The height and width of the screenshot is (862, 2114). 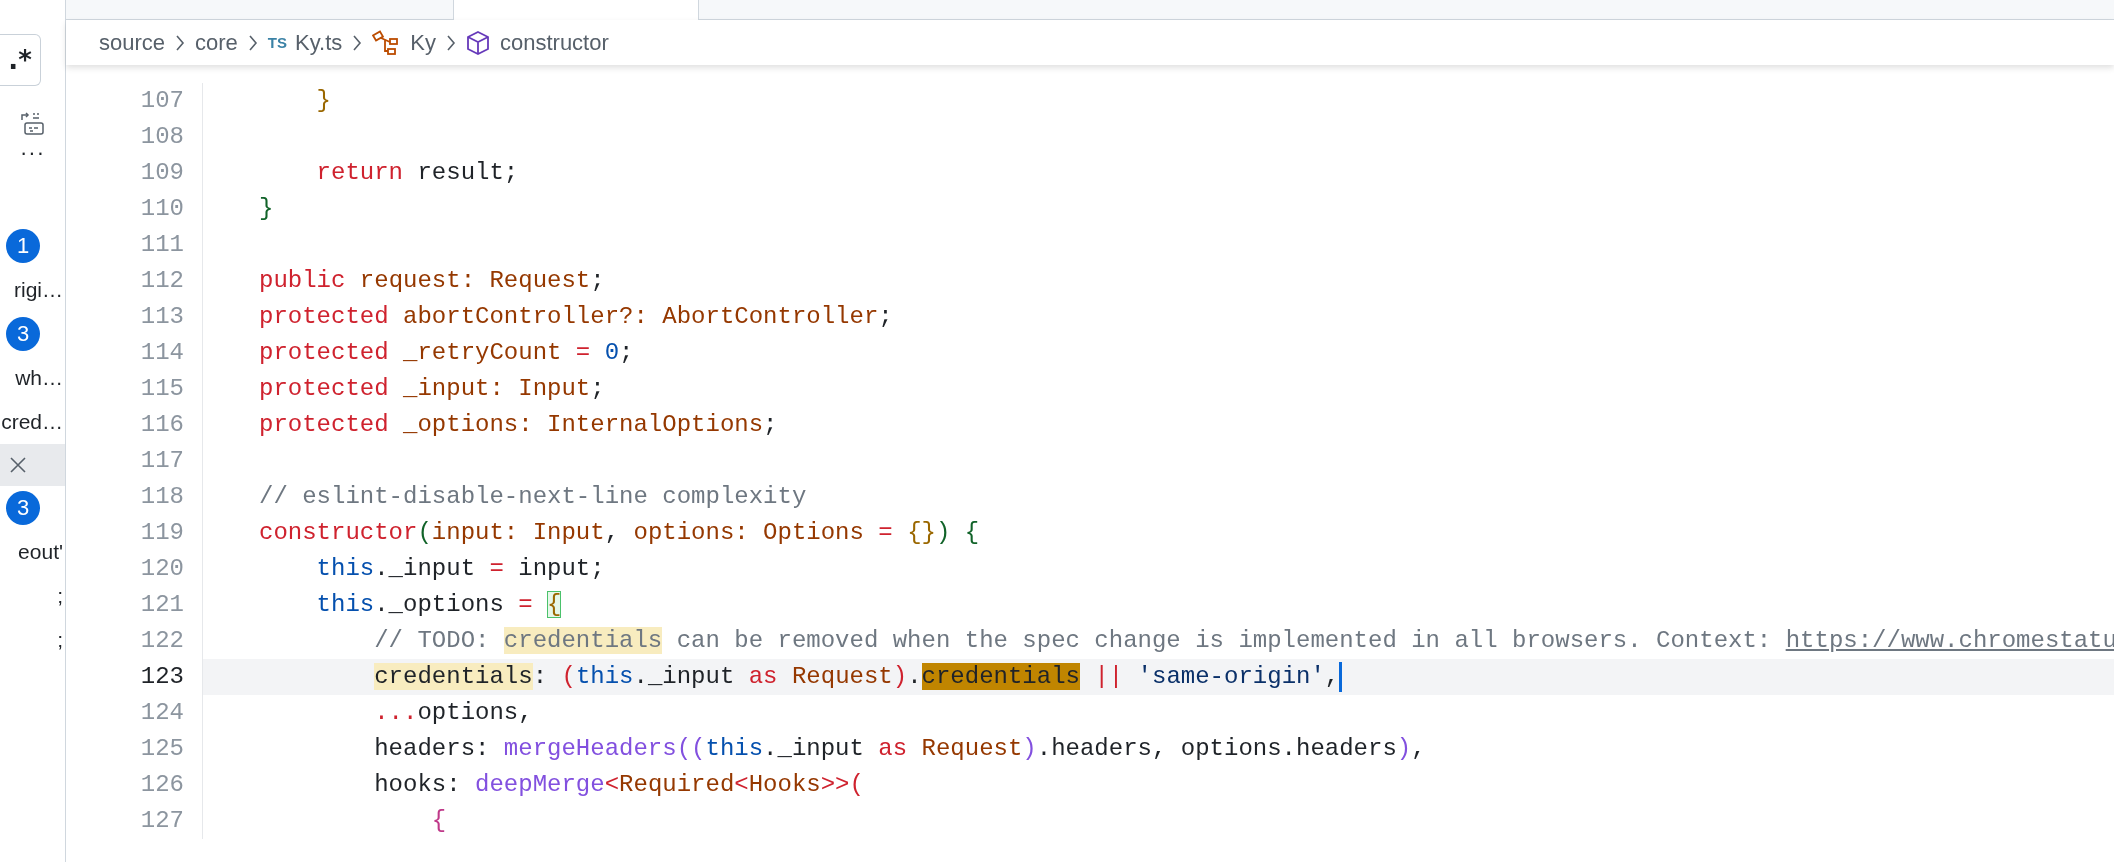 What do you see at coordinates (260, 10) in the screenshot?
I see `editor-tab` at bounding box center [260, 10].